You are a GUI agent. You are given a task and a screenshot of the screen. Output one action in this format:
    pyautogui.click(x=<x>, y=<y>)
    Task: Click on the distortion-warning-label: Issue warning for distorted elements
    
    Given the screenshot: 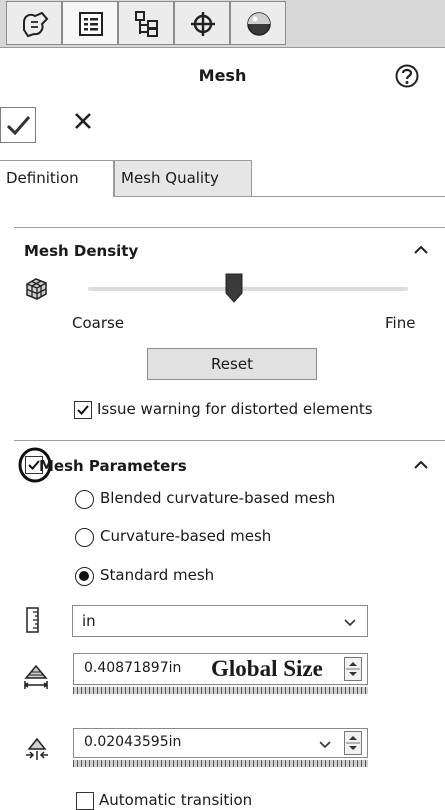 What is the action you would take?
    pyautogui.click(x=235, y=409)
    